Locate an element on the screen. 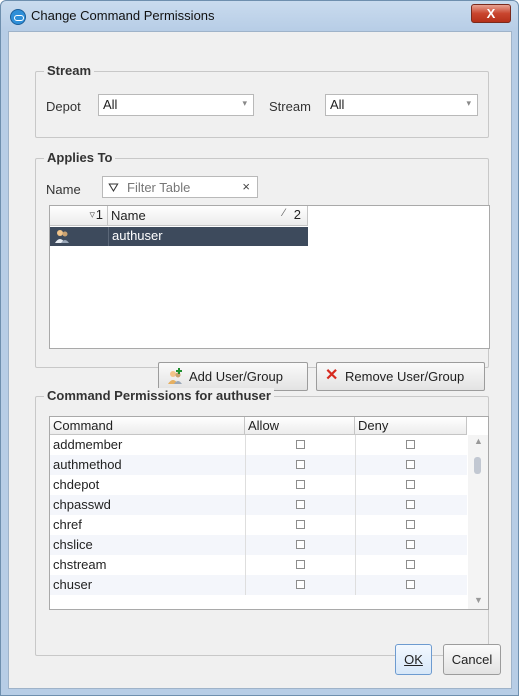 This screenshot has width=519, height=696. column-header-allow: Allow is located at coordinates (300, 426).